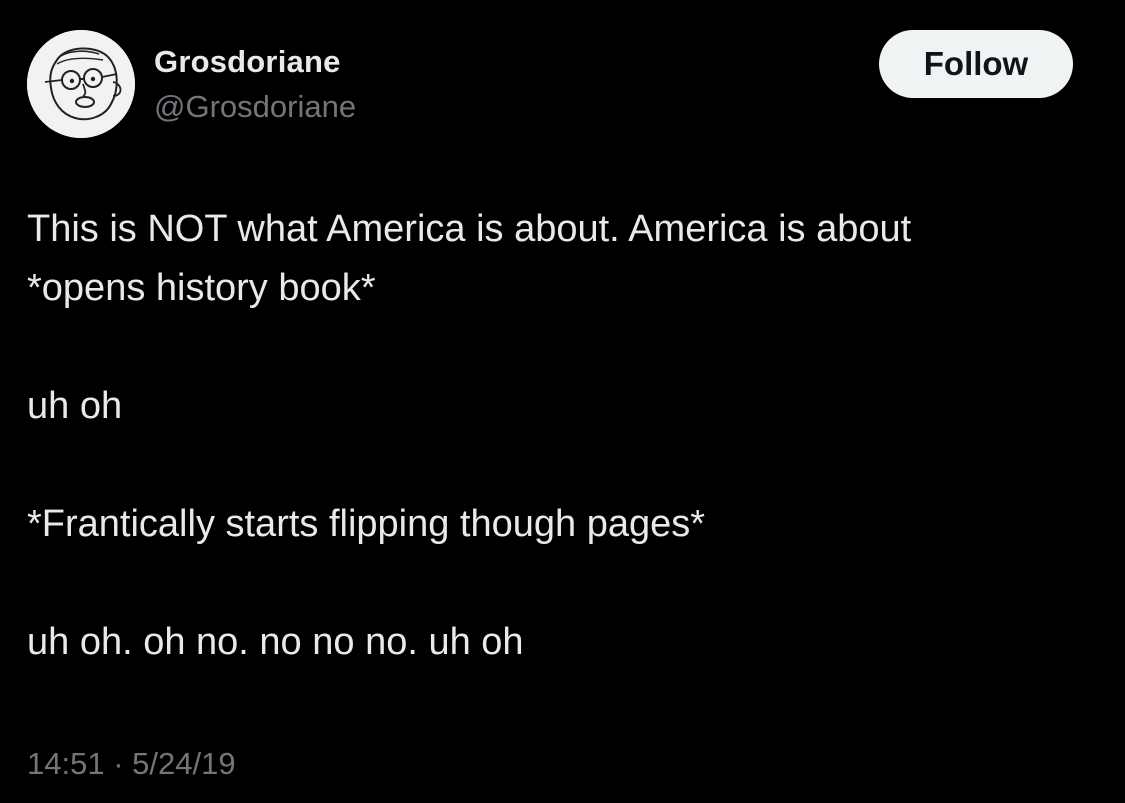 The image size is (1125, 803). What do you see at coordinates (255, 107) in the screenshot?
I see `author-handle: @Grosdoriane` at bounding box center [255, 107].